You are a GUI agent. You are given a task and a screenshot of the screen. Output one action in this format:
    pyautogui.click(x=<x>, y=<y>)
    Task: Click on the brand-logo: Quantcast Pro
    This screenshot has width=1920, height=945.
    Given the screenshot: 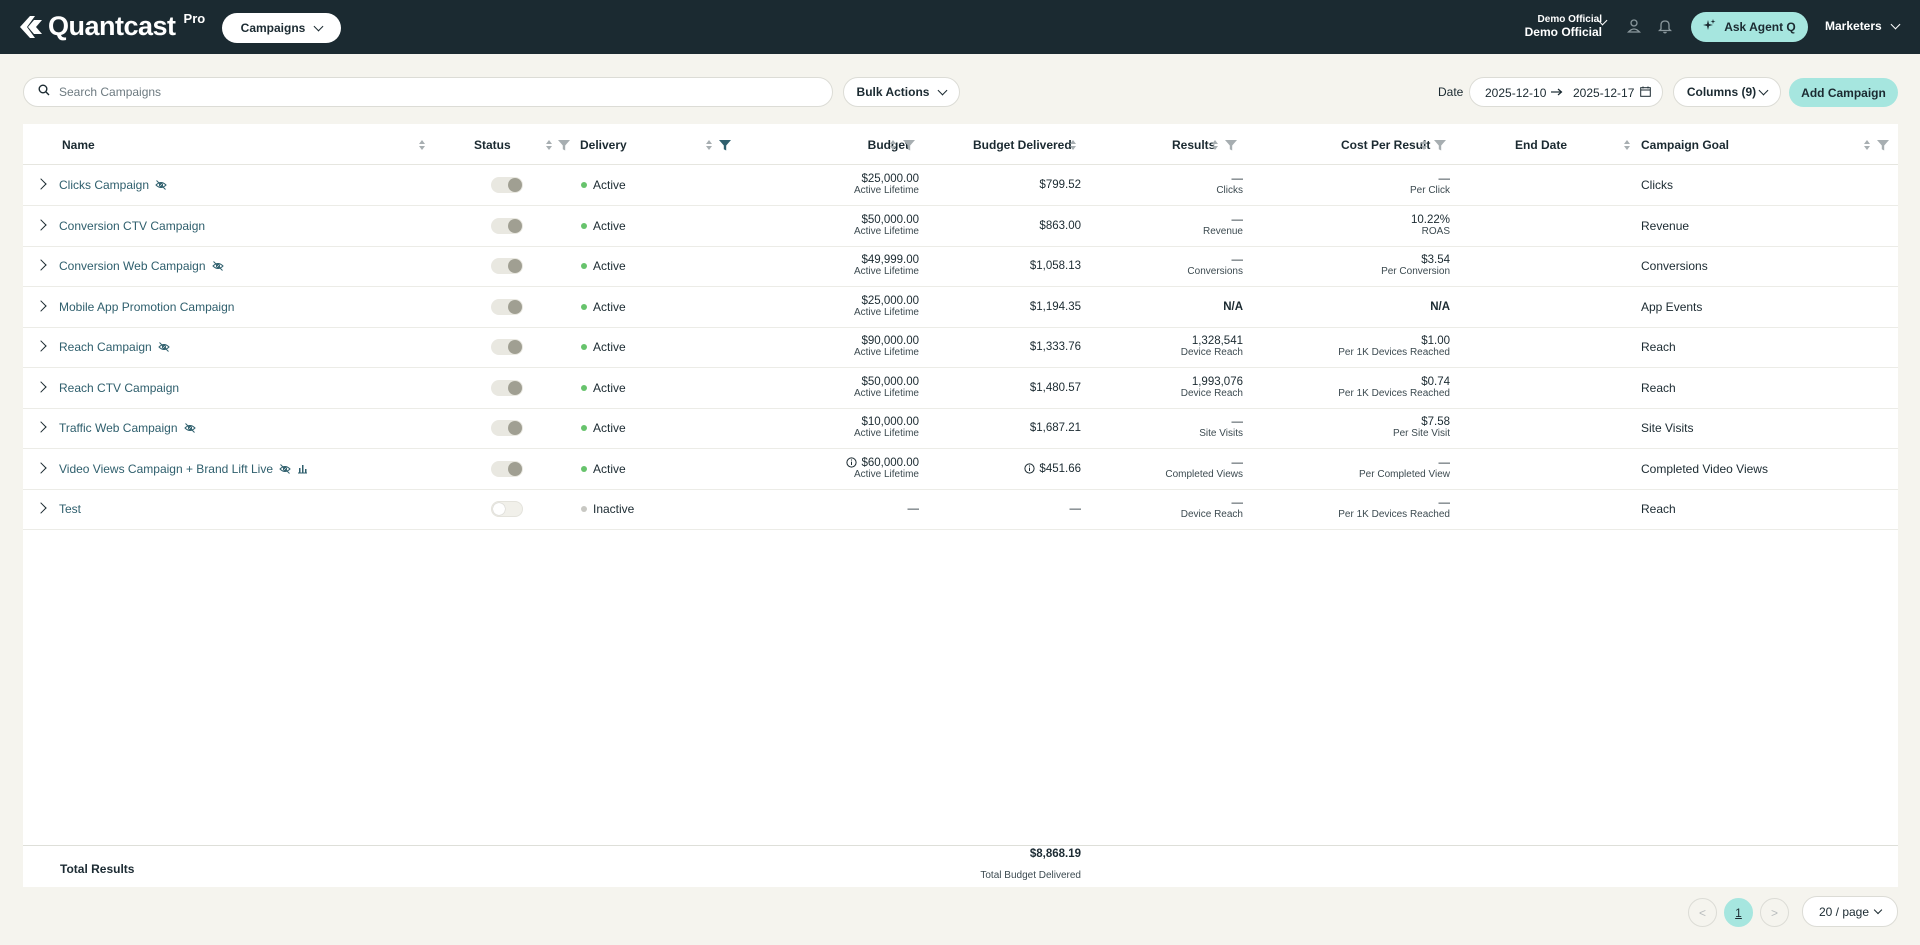 What is the action you would take?
    pyautogui.click(x=111, y=26)
    